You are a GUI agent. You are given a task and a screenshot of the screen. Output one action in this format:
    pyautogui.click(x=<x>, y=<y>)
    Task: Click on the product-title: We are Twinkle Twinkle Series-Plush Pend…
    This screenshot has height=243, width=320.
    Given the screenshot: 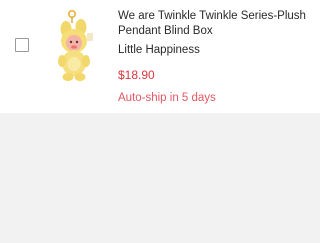 What is the action you would take?
    pyautogui.click(x=217, y=24)
    